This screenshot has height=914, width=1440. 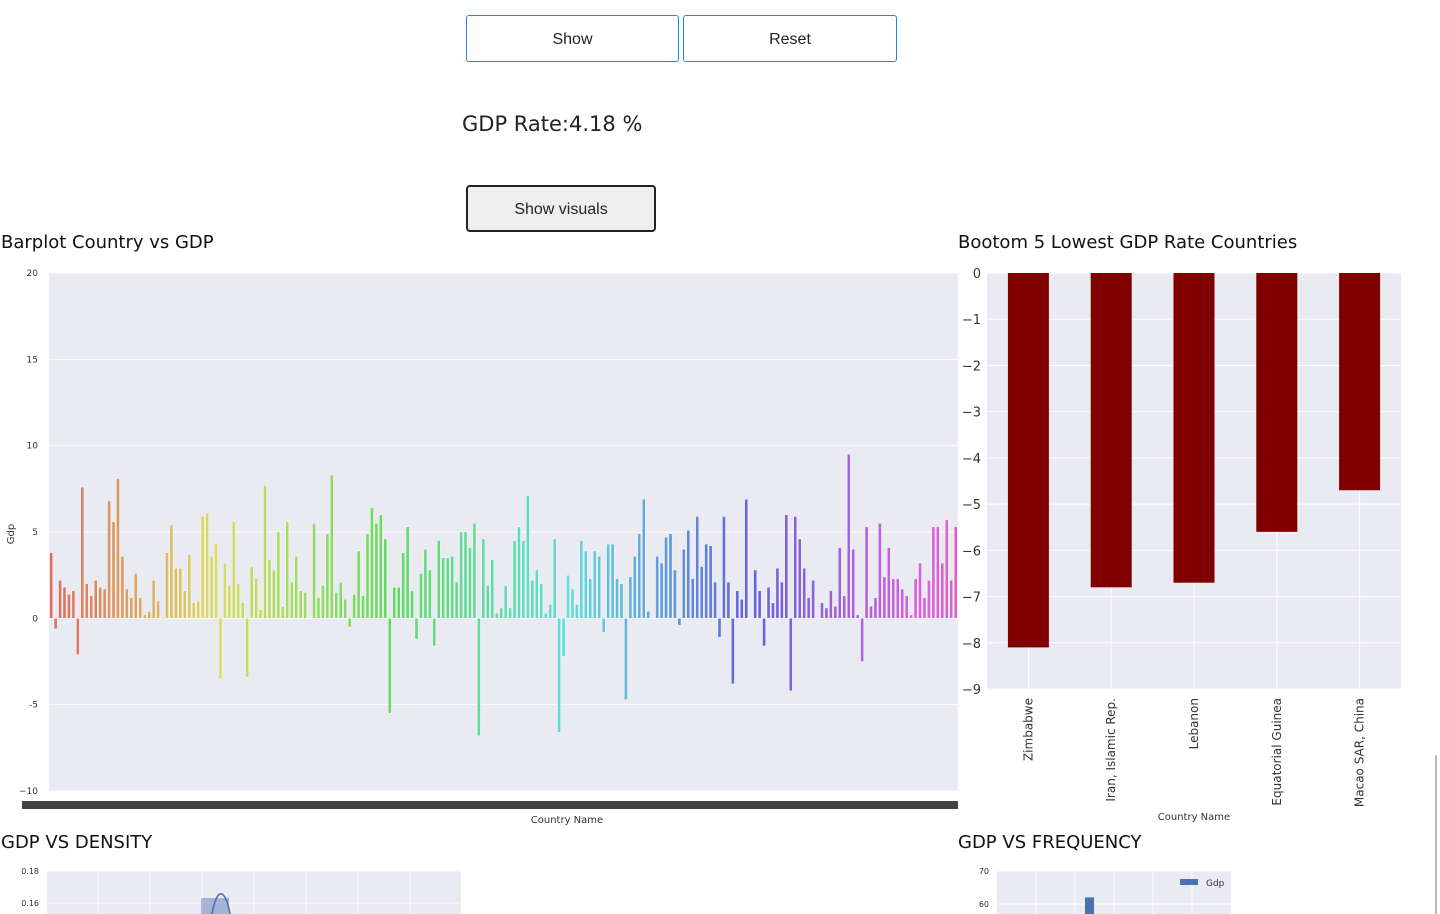 I want to click on barplot-ytick-label: −10, so click(x=28, y=792).